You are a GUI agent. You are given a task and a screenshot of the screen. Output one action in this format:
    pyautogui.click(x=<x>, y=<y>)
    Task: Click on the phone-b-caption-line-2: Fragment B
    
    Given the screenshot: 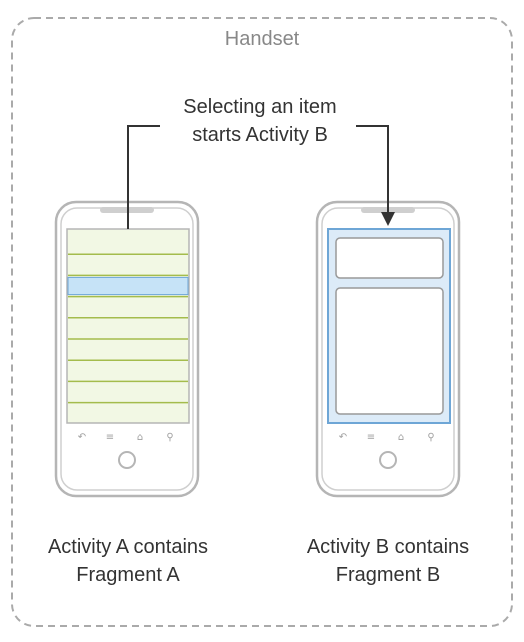 What is the action you would take?
    pyautogui.click(x=388, y=575)
    